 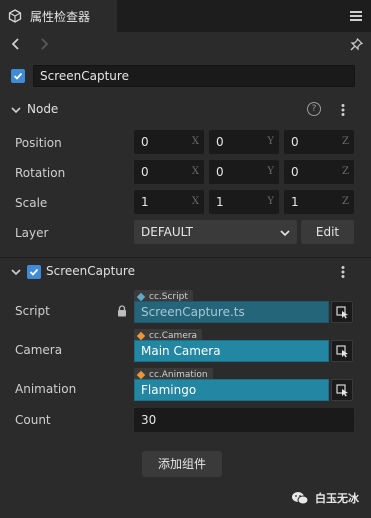 What do you see at coordinates (169, 172) in the screenshot?
I see `rotation-x-field: 0X` at bounding box center [169, 172].